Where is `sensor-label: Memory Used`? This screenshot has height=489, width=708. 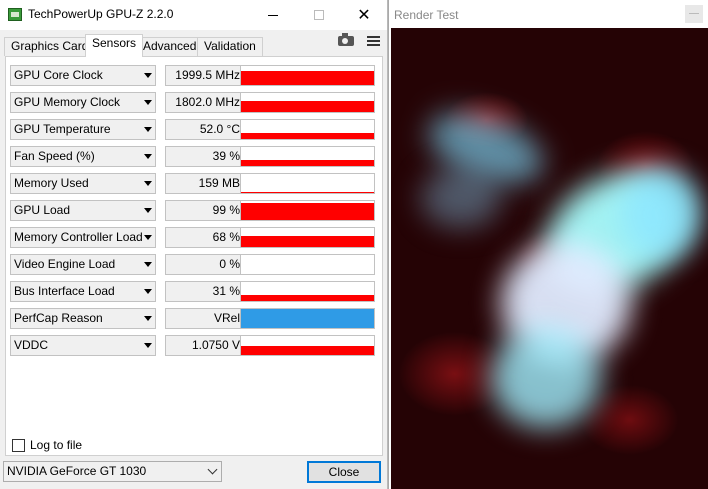
sensor-label: Memory Used is located at coordinates (51, 183).